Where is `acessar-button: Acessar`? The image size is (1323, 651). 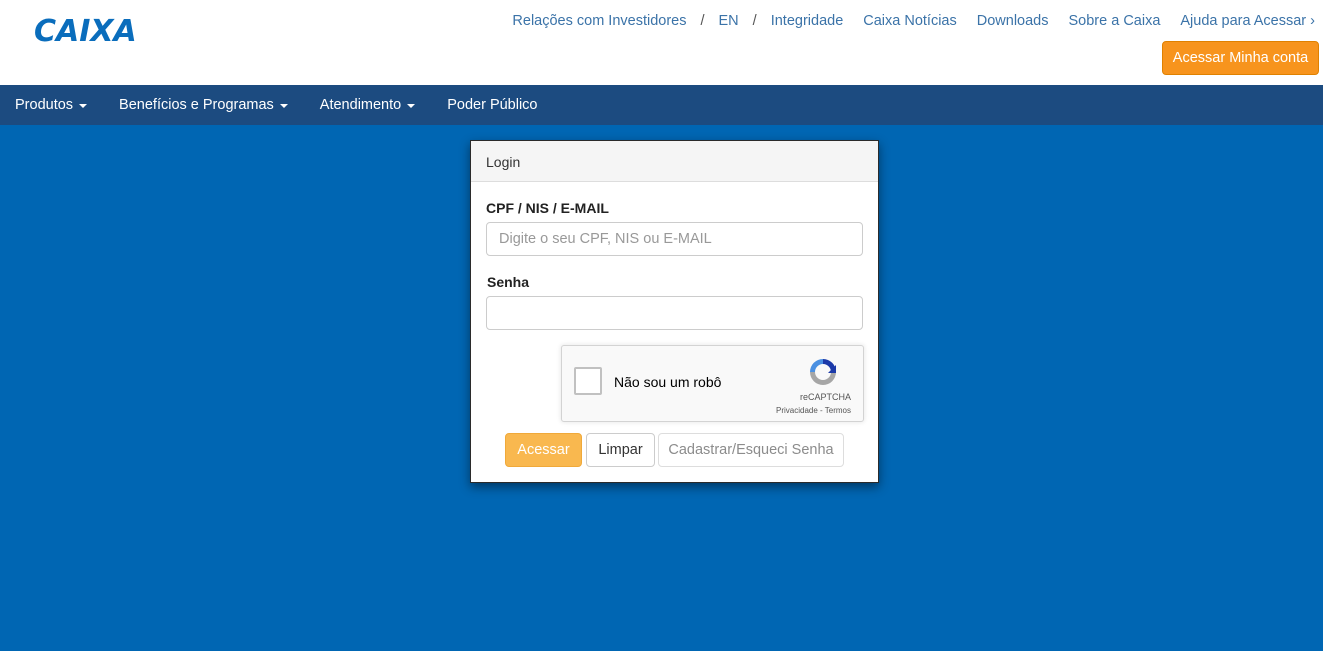
acessar-button: Acessar is located at coordinates (543, 450).